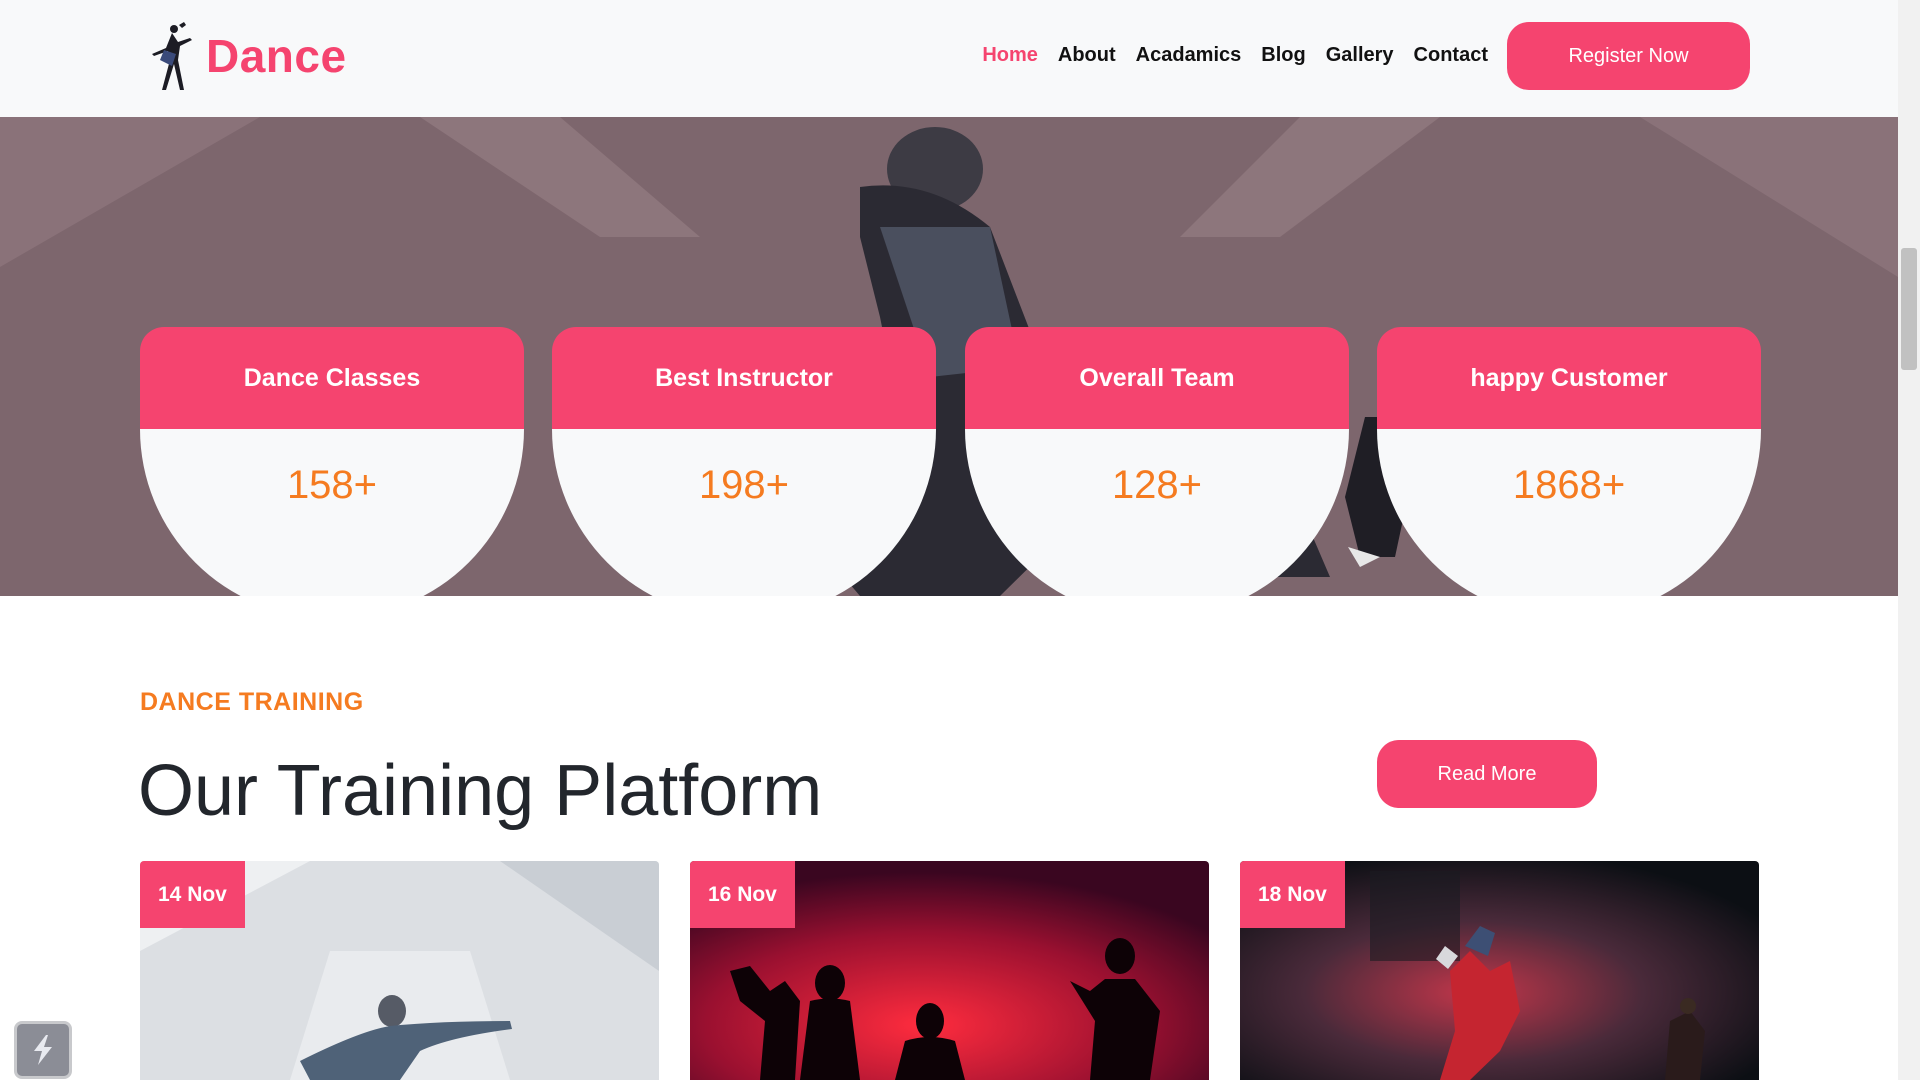 The height and width of the screenshot is (1080, 1920). What do you see at coordinates (1292, 894) in the screenshot?
I see `card-date-badge: 18 Nov` at bounding box center [1292, 894].